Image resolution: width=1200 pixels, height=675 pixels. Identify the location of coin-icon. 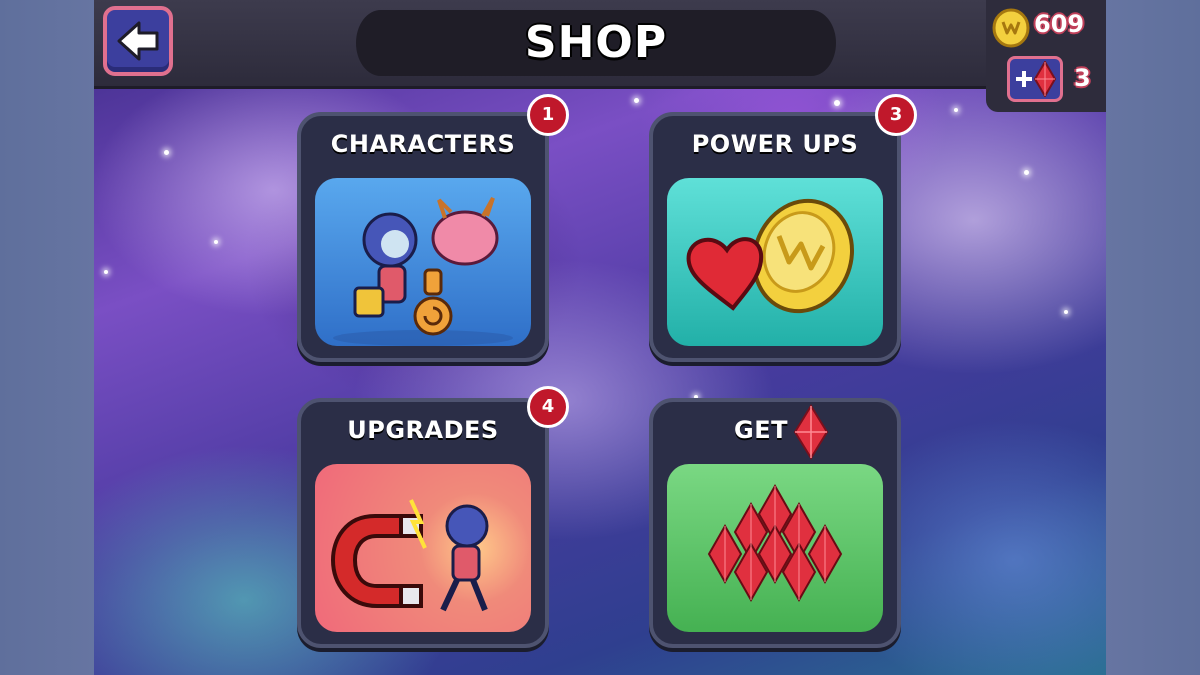
(1011, 28).